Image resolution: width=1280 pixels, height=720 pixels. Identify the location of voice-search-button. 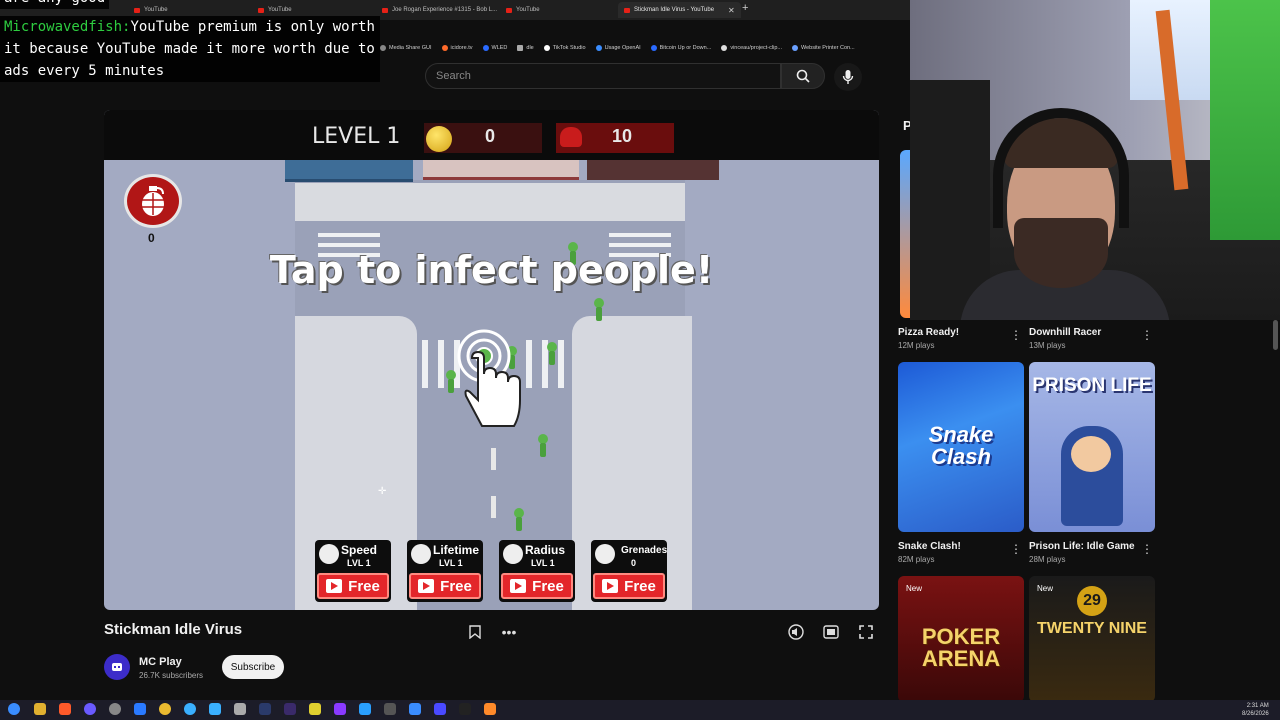
(848, 77).